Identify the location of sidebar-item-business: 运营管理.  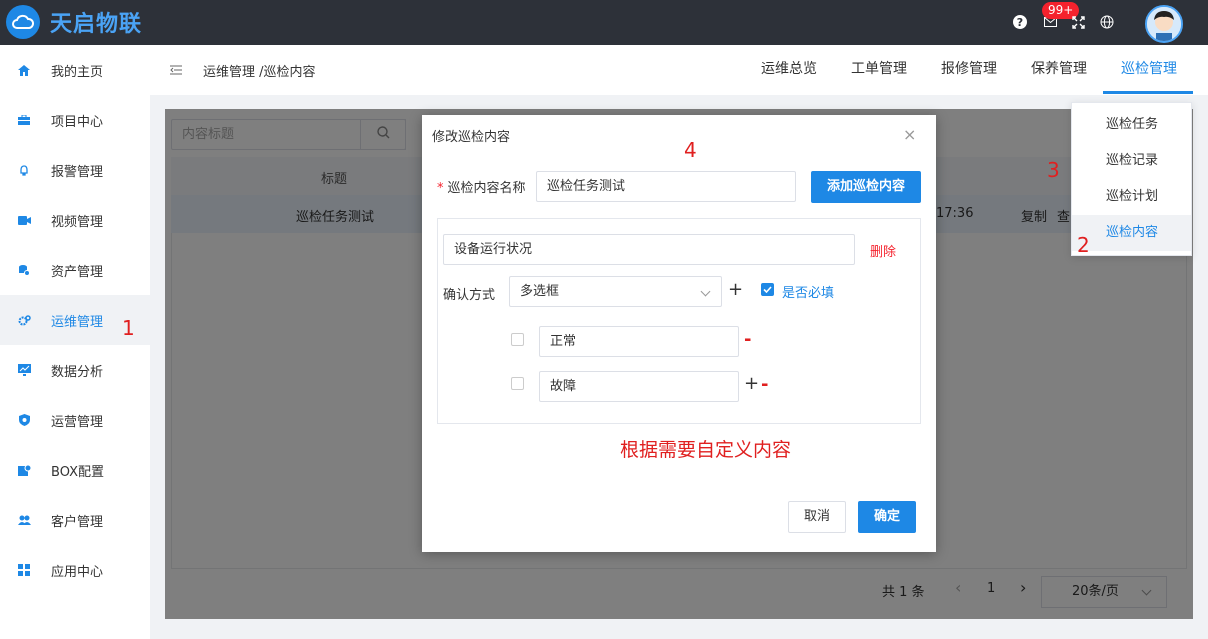
(75, 420).